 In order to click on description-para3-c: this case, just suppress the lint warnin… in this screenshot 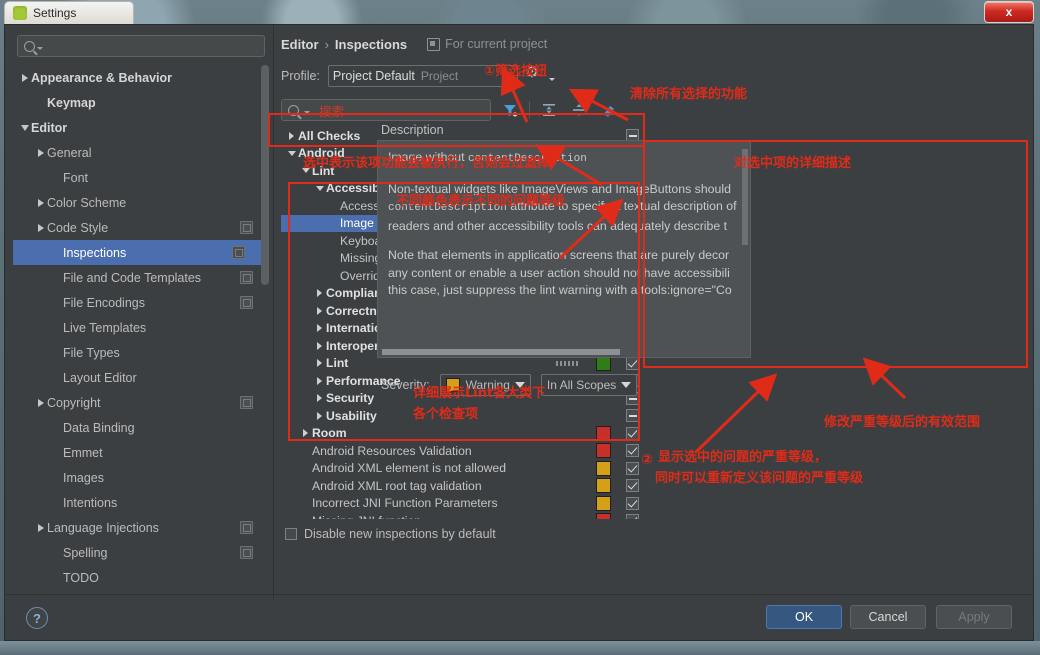, I will do `click(560, 290)`.